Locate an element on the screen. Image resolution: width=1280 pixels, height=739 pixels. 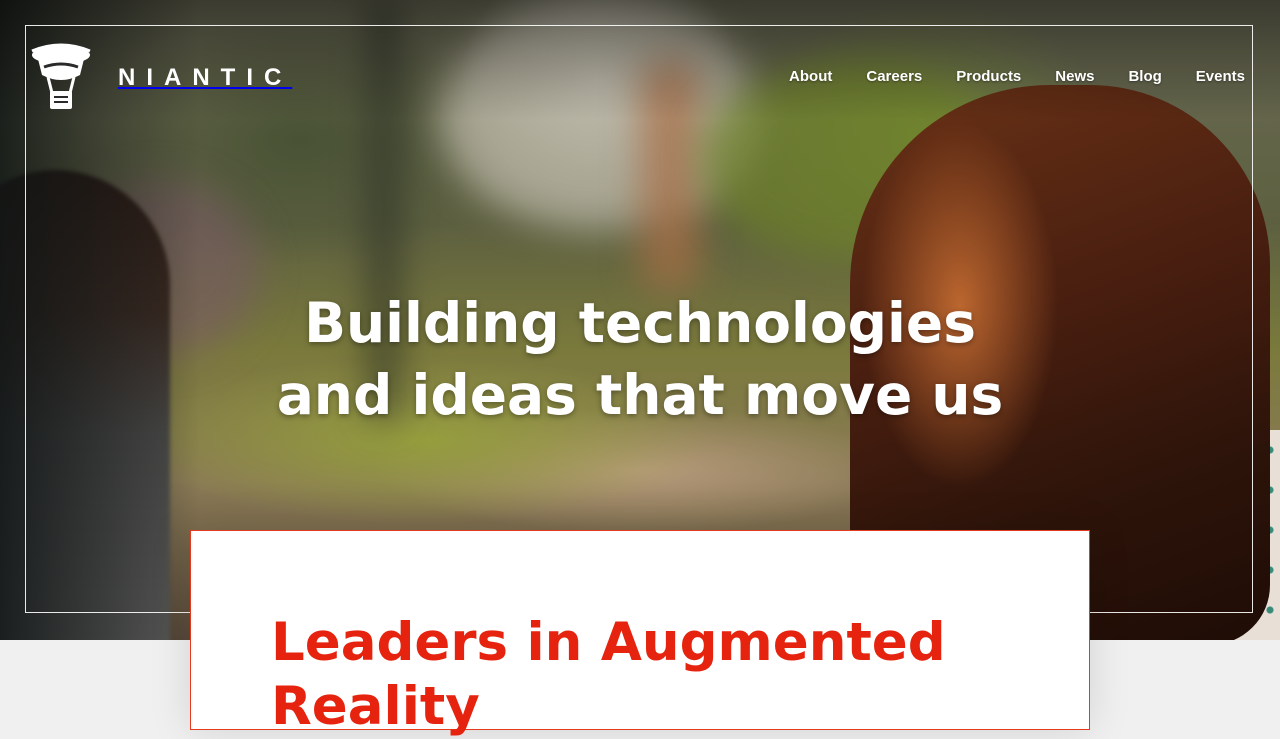
home-logo-link: NIANTIC is located at coordinates (161, 78).